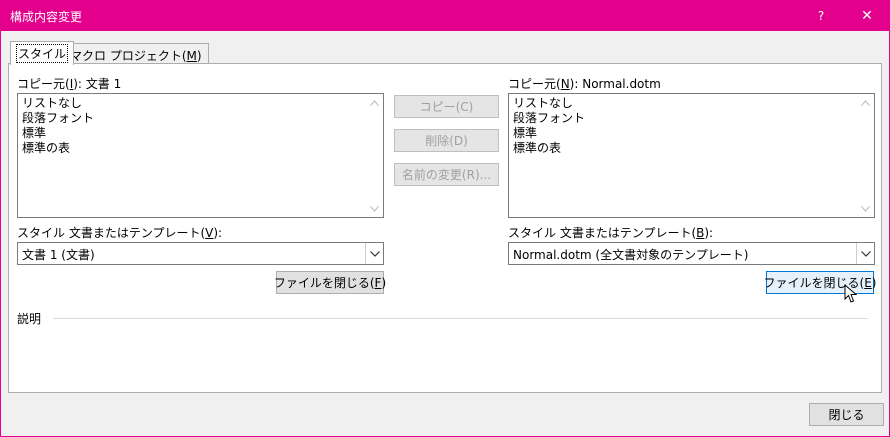 This screenshot has width=890, height=437. I want to click on left-list-scrollbar, so click(374, 155).